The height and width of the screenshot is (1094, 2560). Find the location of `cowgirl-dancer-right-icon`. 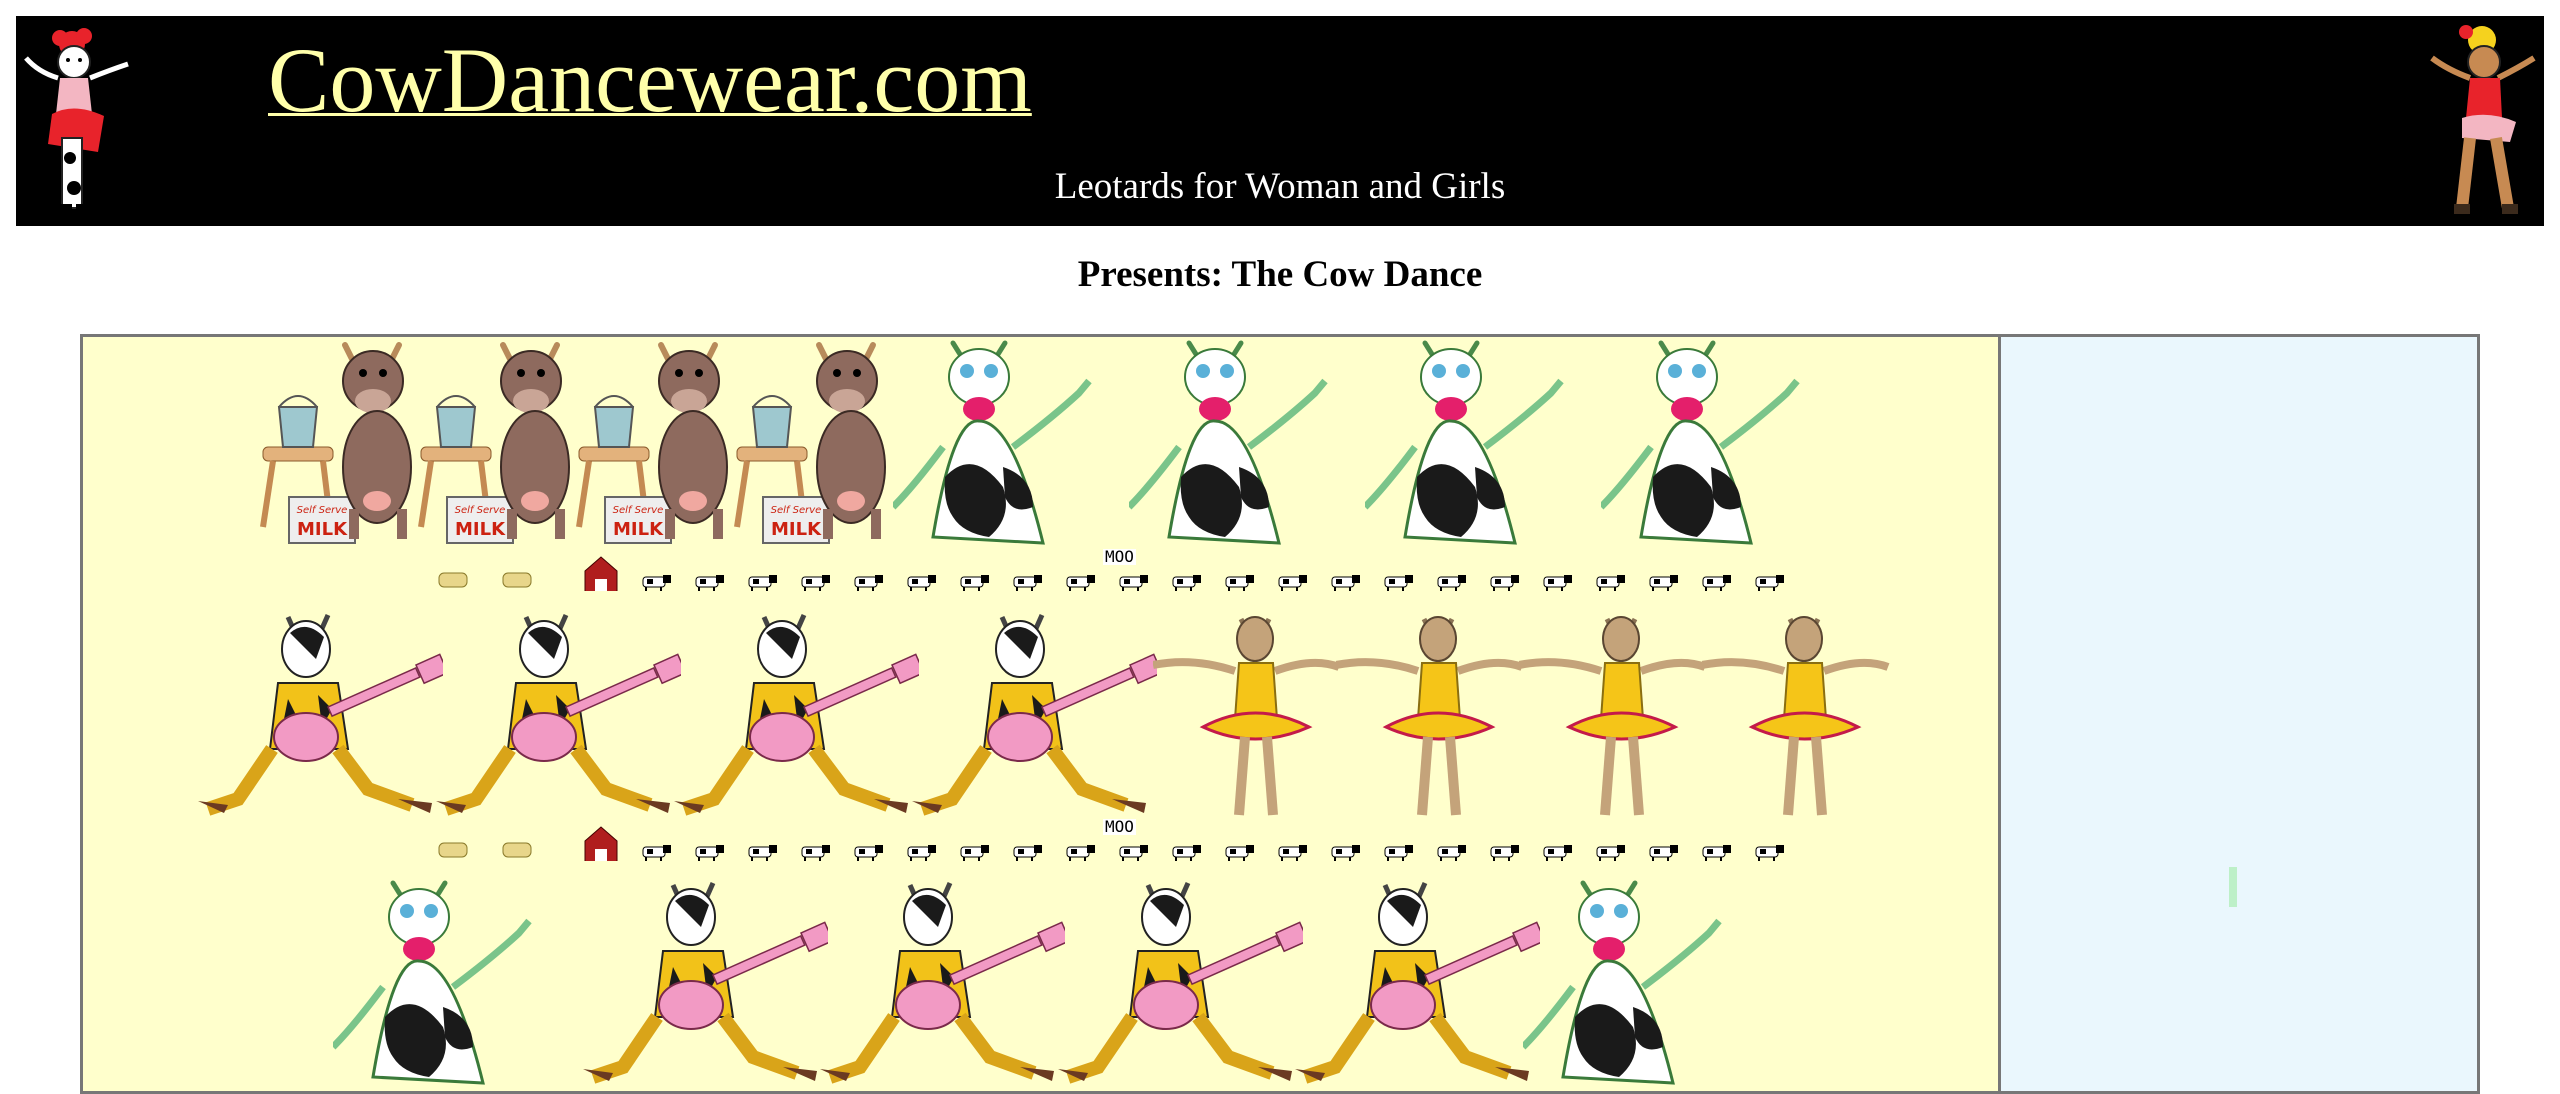

cowgirl-dancer-right-icon is located at coordinates (2483, 119).